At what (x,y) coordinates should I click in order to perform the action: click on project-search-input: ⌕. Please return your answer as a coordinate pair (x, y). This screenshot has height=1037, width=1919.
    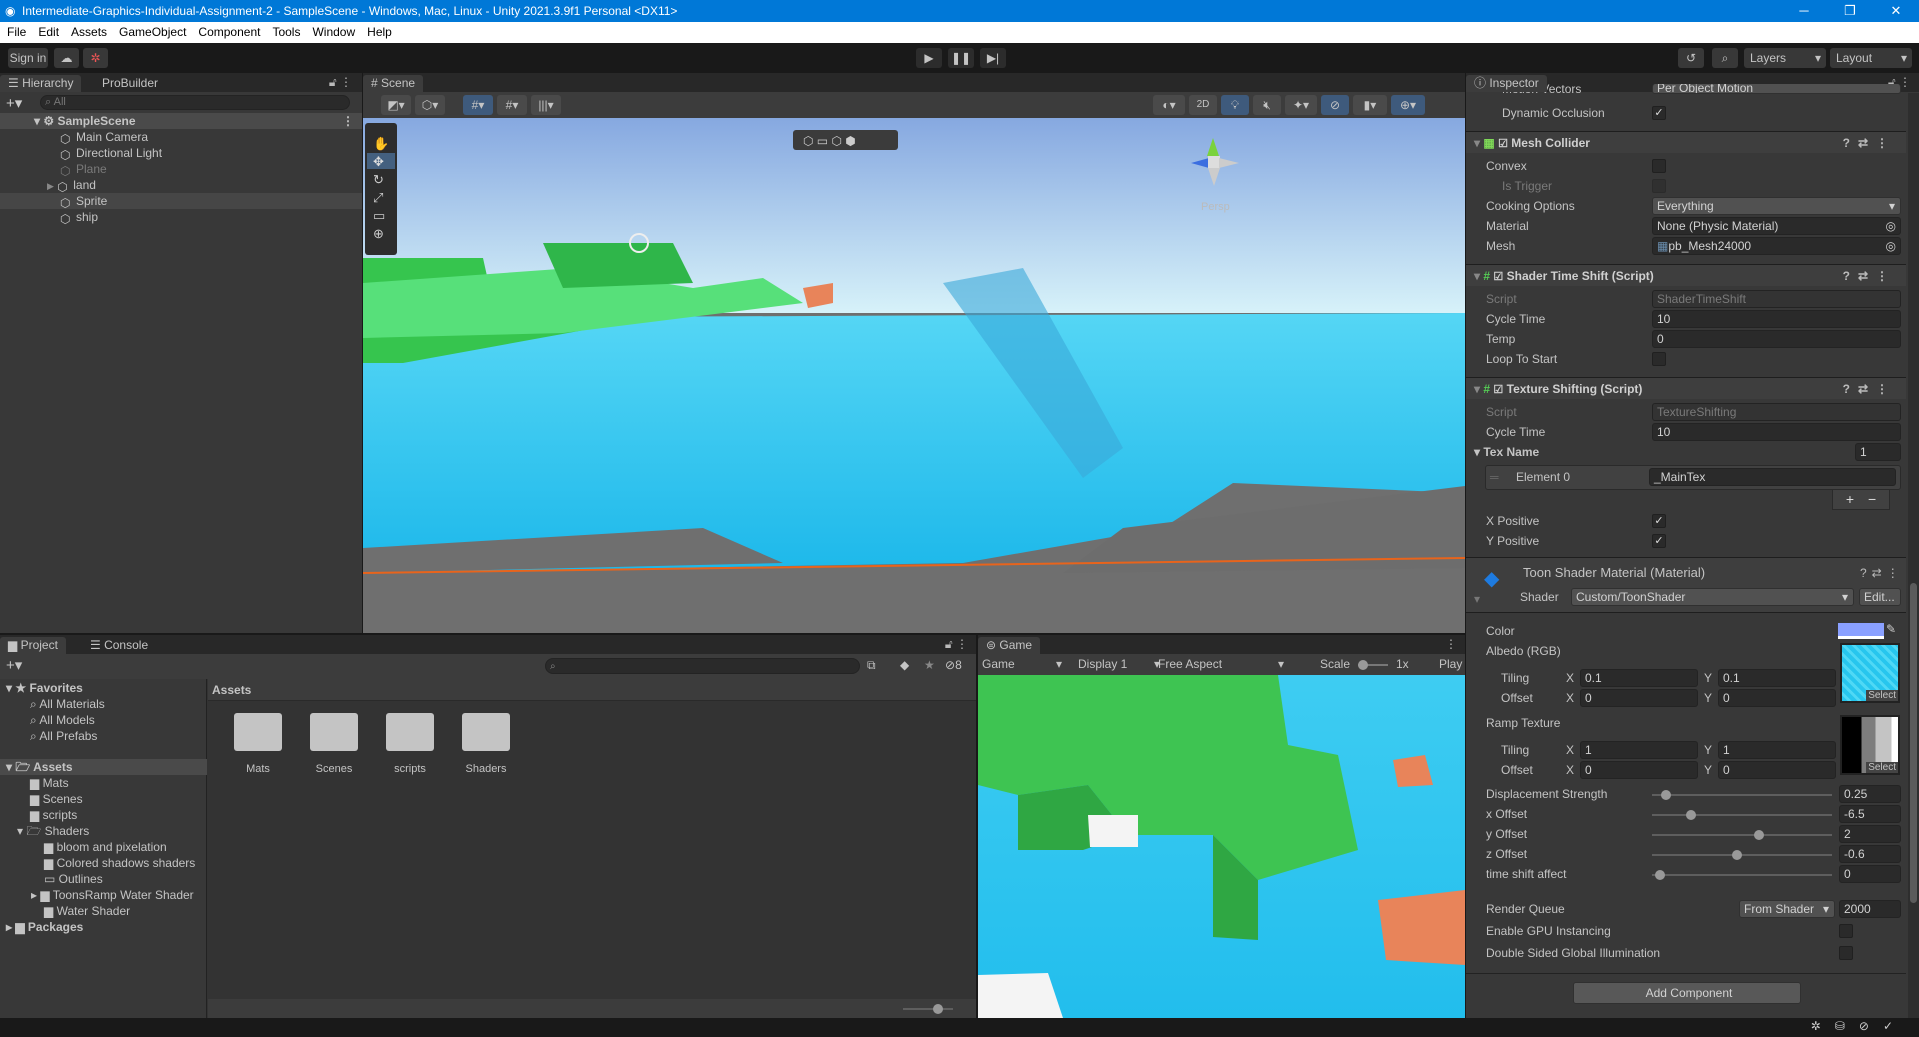
    Looking at the image, I should click on (702, 666).